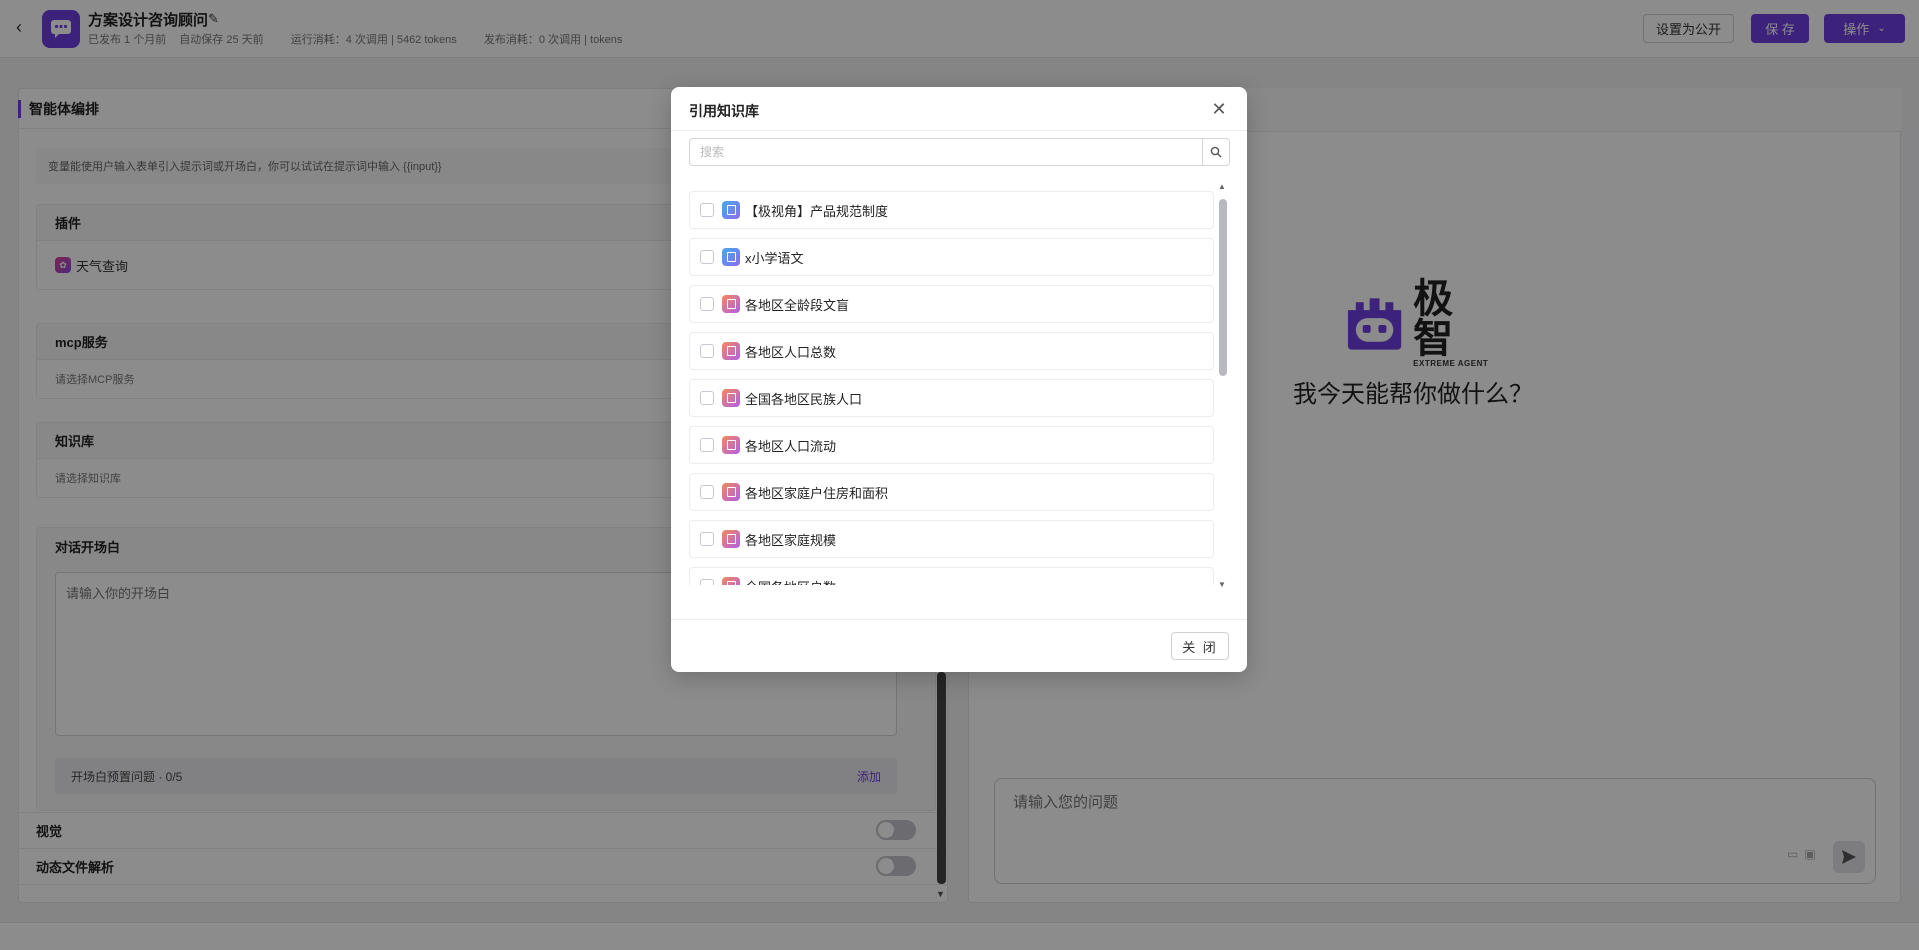  What do you see at coordinates (945, 152) in the screenshot?
I see `search-input` at bounding box center [945, 152].